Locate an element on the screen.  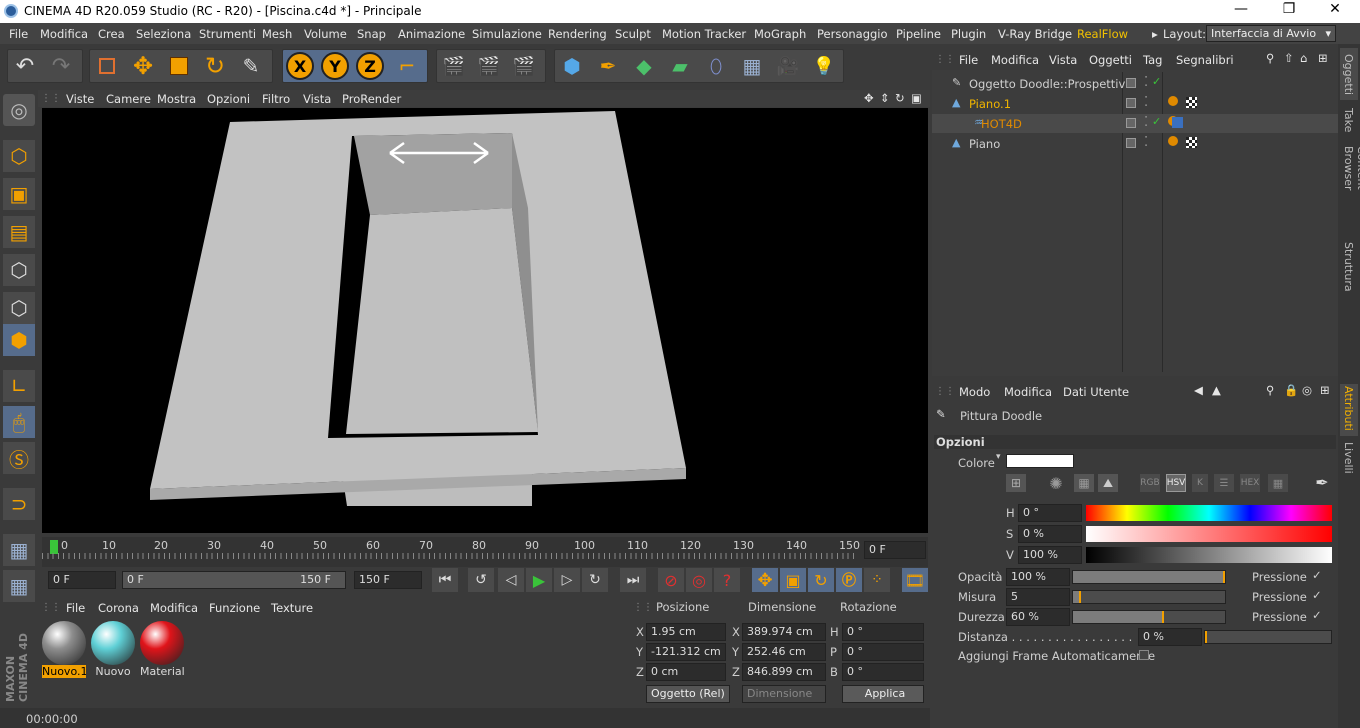
home-icon: ⌂ is located at coordinates (1303, 58).